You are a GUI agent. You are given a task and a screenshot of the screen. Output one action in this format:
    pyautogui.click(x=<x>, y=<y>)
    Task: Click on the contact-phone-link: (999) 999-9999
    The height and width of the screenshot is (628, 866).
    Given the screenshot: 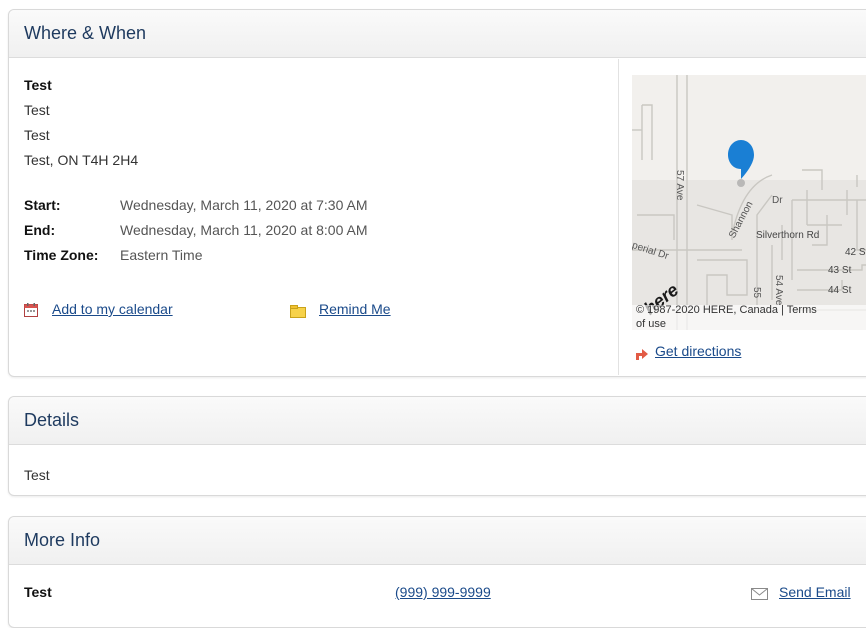 What is the action you would take?
    pyautogui.click(x=443, y=592)
    